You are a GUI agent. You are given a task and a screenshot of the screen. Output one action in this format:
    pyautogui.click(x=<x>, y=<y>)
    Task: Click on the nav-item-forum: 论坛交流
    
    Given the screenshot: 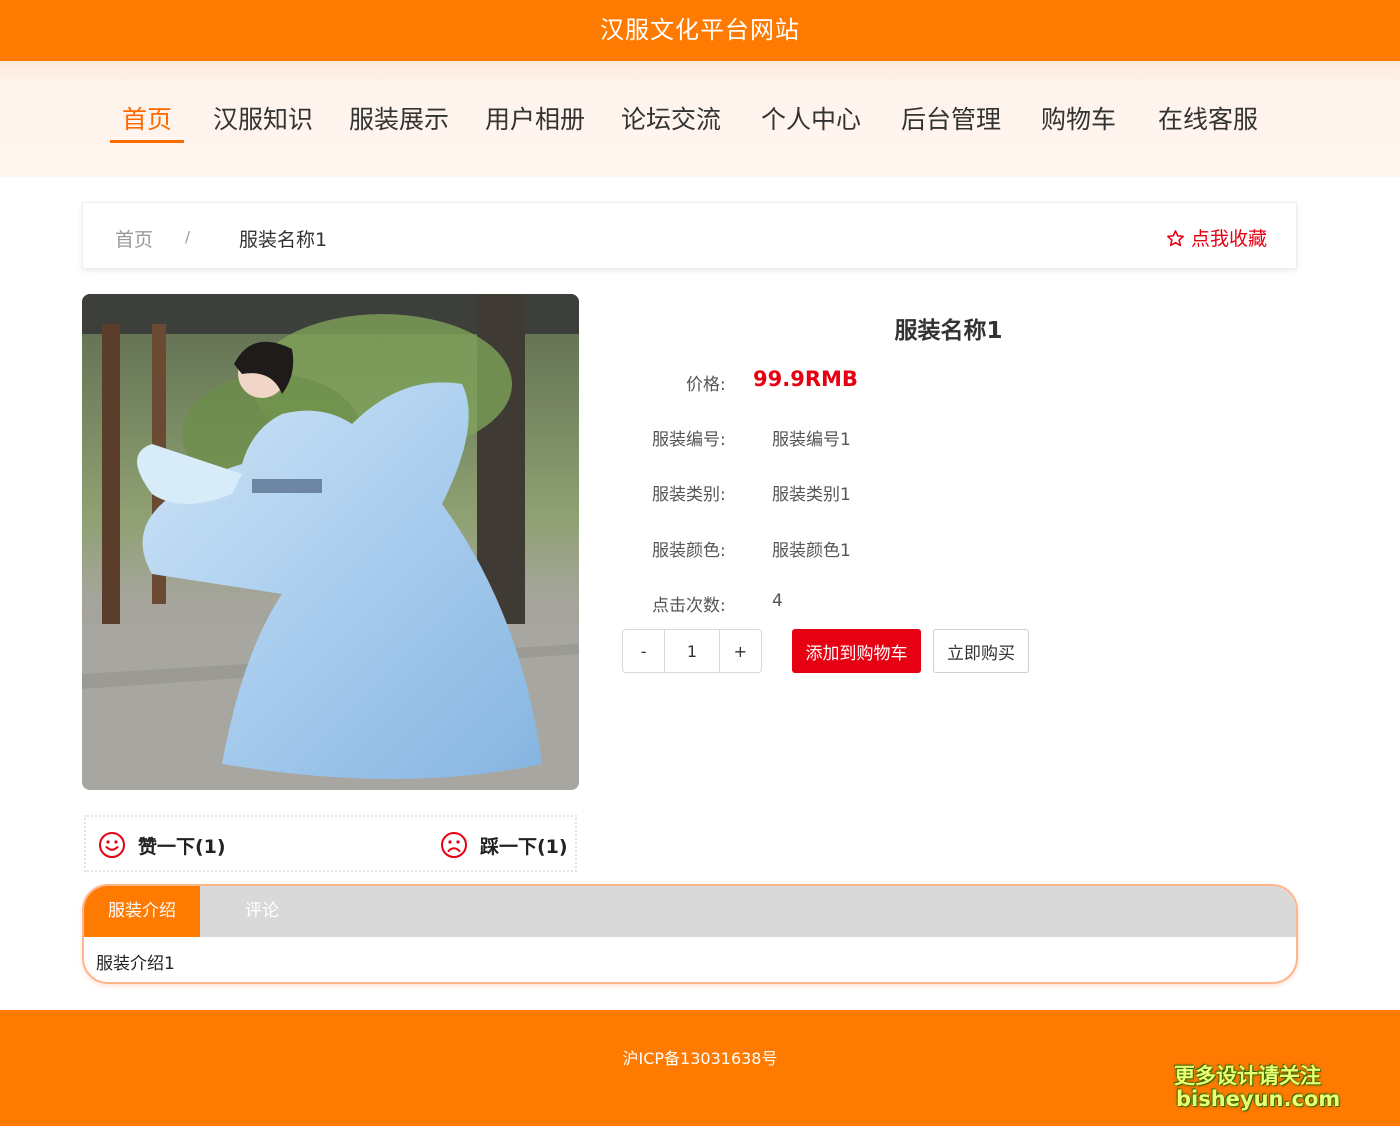 What is the action you would take?
    pyautogui.click(x=671, y=120)
    